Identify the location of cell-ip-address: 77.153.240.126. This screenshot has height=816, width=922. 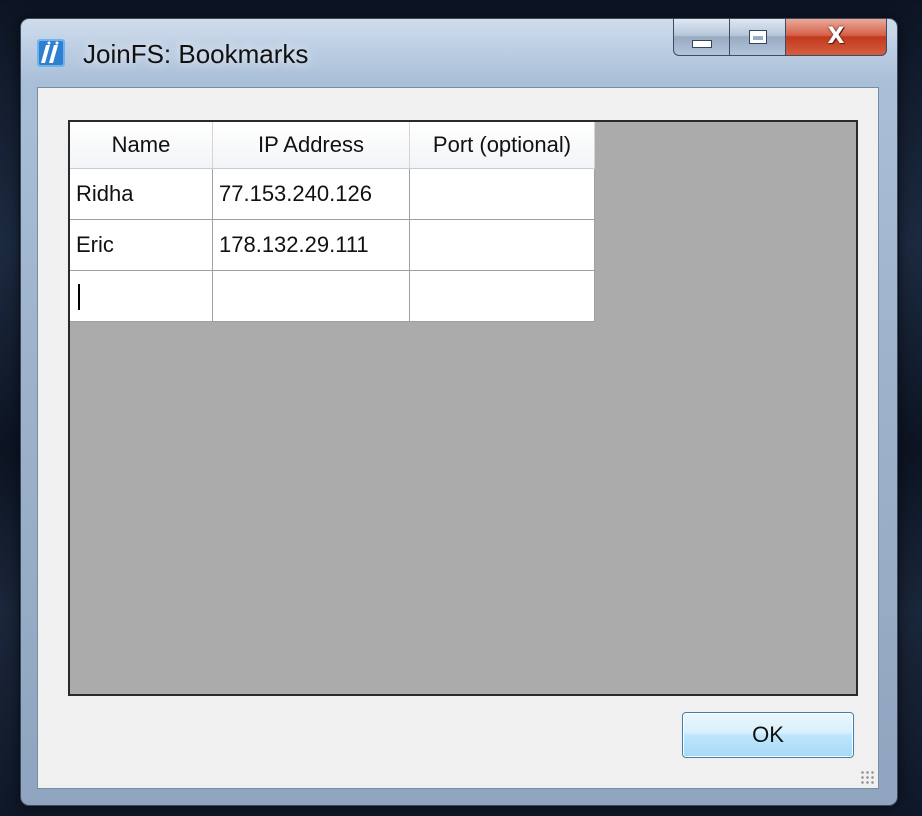
(311, 194).